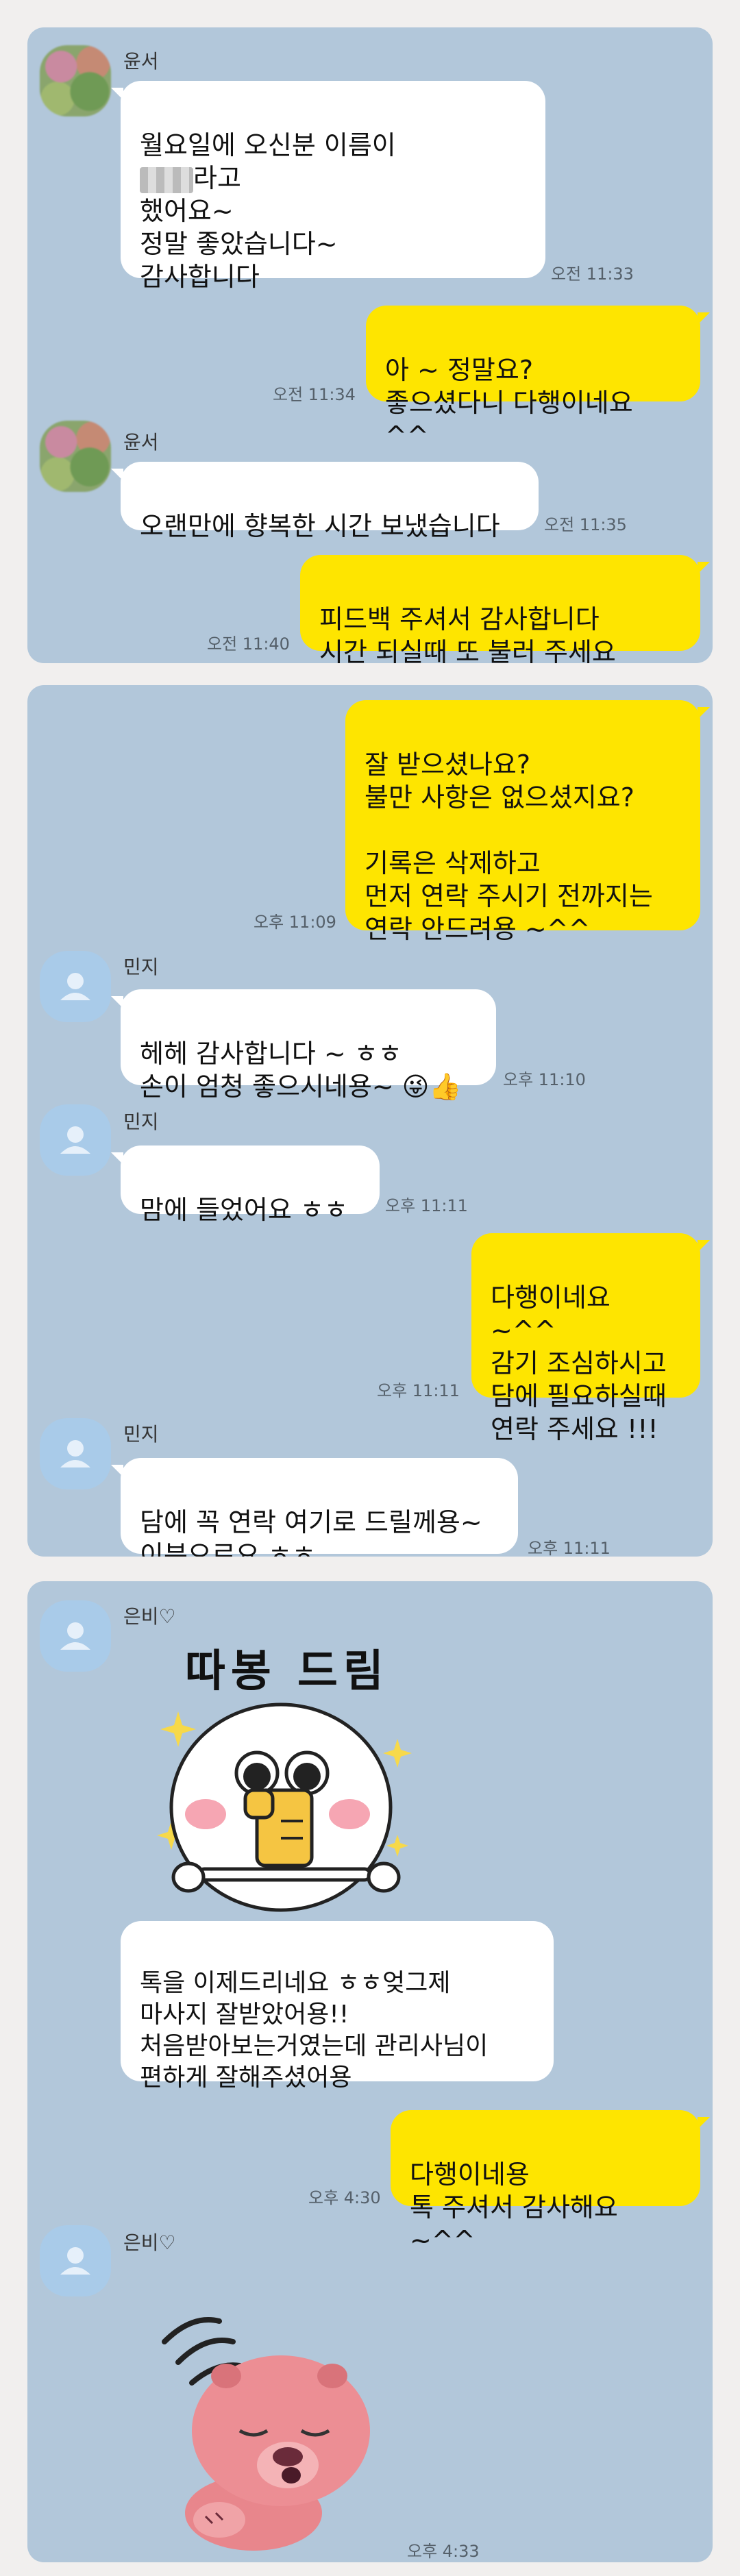  I want to click on message-time: 오후 4:33, so click(443, 2551).